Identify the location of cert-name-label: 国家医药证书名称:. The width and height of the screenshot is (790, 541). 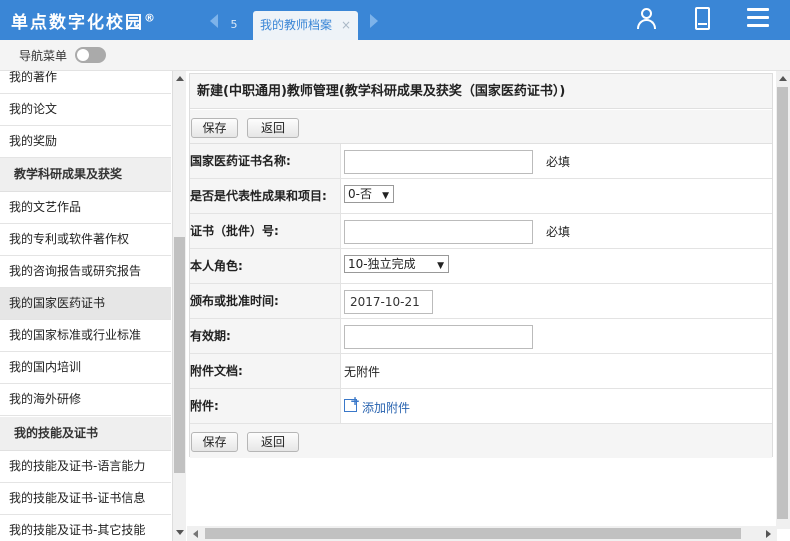
(265, 161).